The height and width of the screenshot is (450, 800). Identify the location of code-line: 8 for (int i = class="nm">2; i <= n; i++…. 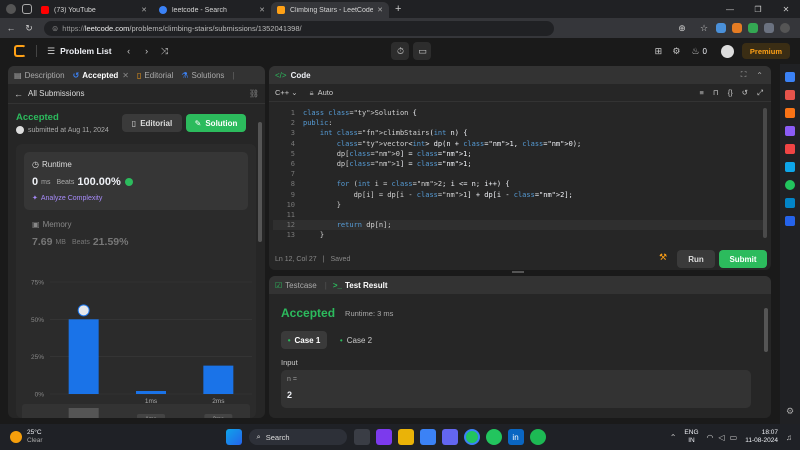
(518, 184).